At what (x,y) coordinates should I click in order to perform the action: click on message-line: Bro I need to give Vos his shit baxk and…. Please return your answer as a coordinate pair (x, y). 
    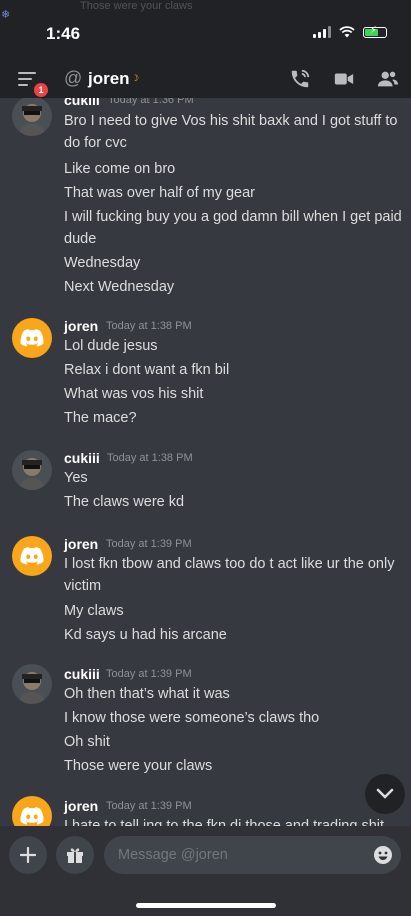
    Looking at the image, I should click on (231, 132).